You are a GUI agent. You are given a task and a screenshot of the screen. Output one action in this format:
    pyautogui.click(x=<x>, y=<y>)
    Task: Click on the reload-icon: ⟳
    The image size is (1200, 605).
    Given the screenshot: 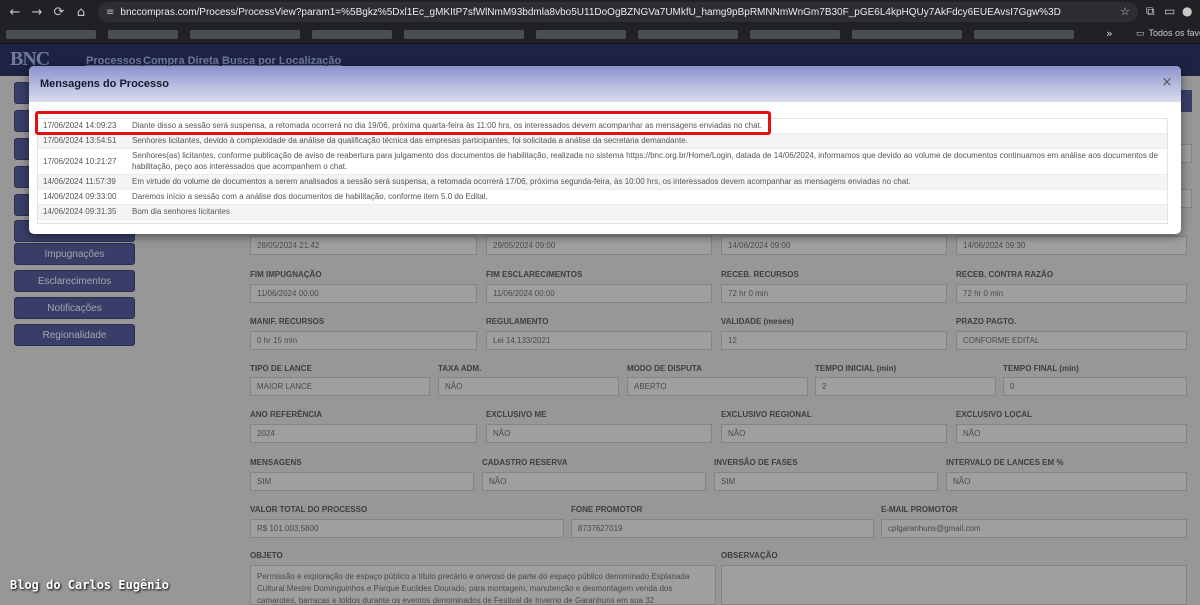 What is the action you would take?
    pyautogui.click(x=59, y=12)
    